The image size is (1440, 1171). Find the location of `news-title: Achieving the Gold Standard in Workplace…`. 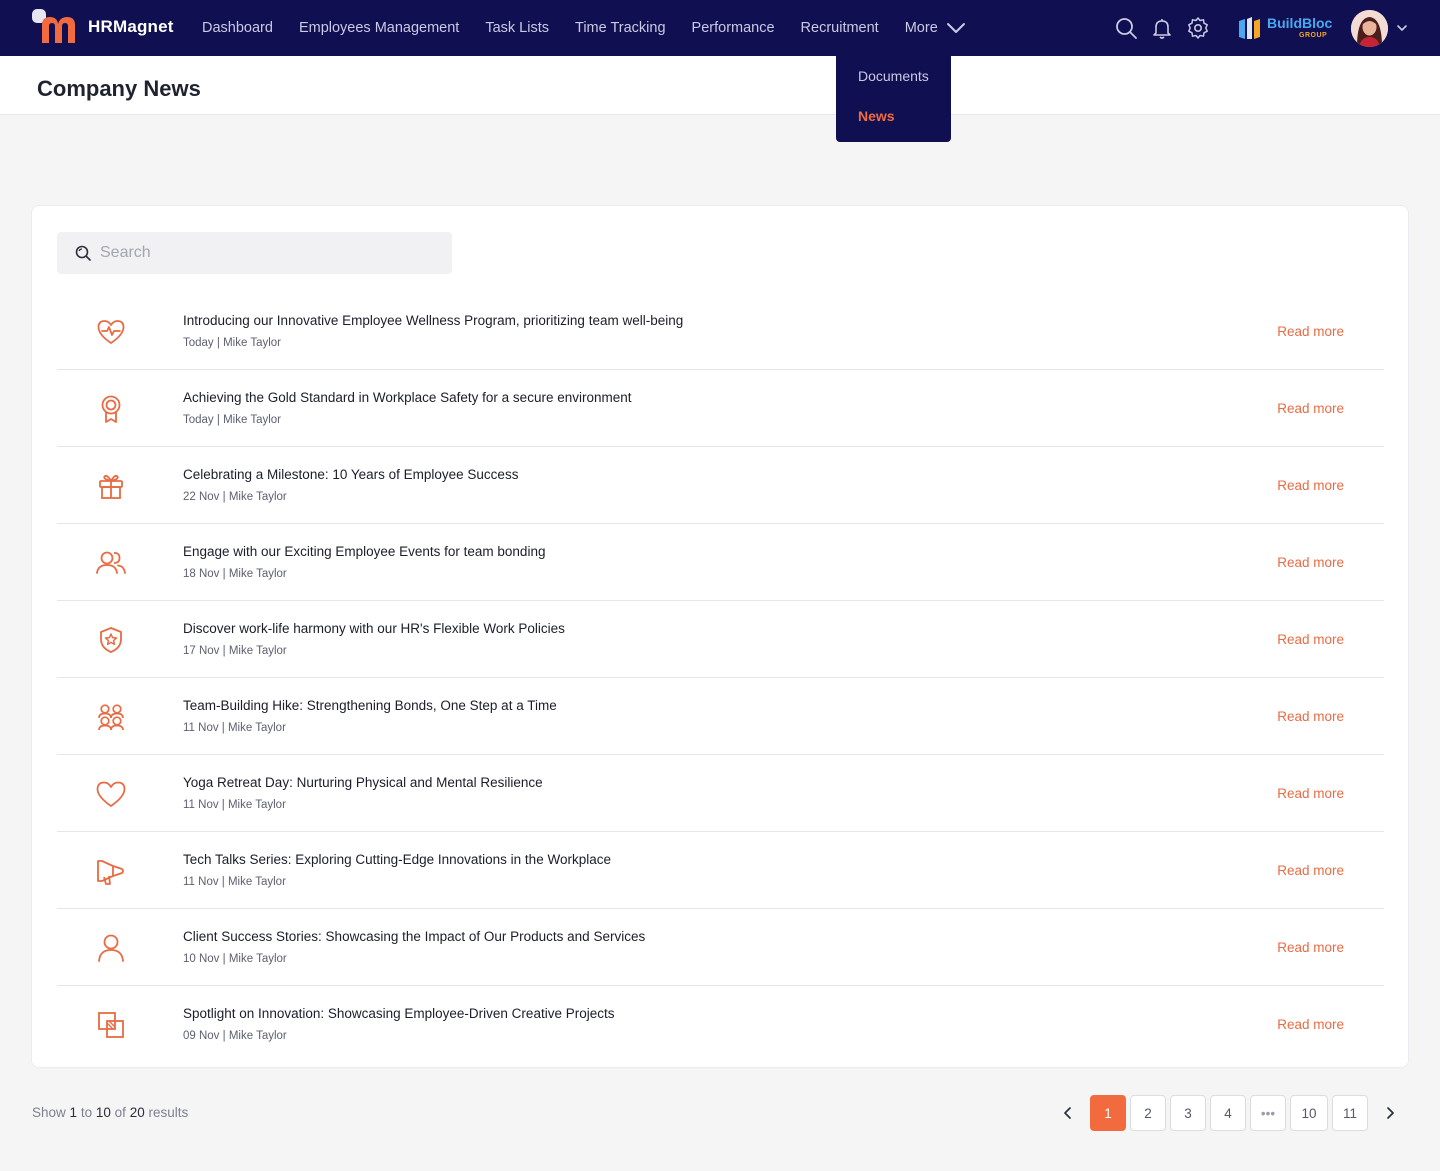

news-title: Achieving the Gold Standard in Workplace… is located at coordinates (407, 397).